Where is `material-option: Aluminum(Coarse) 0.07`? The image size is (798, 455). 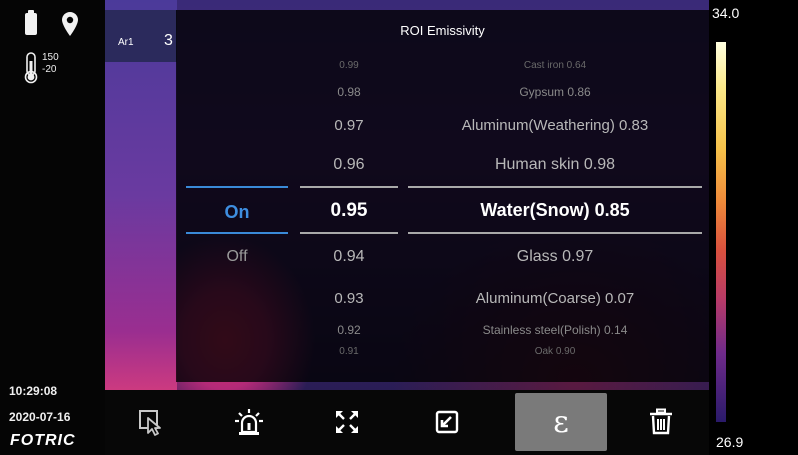
material-option: Aluminum(Coarse) 0.07 is located at coordinates (555, 298).